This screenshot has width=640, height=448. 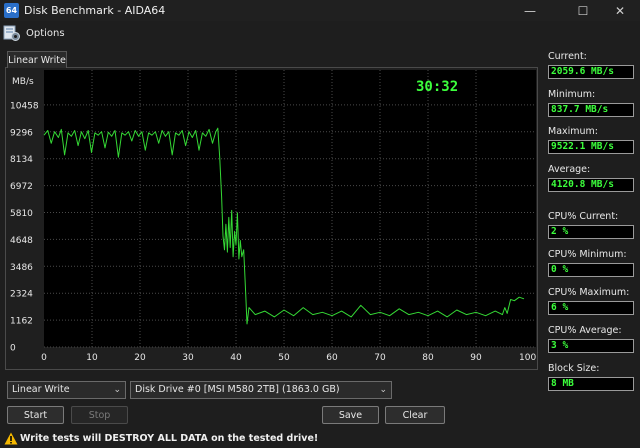 What do you see at coordinates (591, 308) in the screenshot?
I see `stat-value: 6 %` at bounding box center [591, 308].